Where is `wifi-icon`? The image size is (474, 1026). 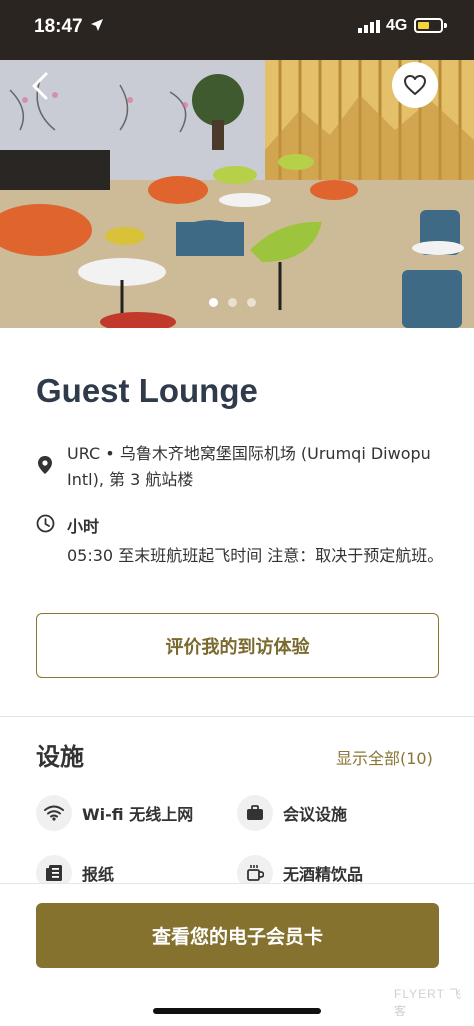 wifi-icon is located at coordinates (54, 813).